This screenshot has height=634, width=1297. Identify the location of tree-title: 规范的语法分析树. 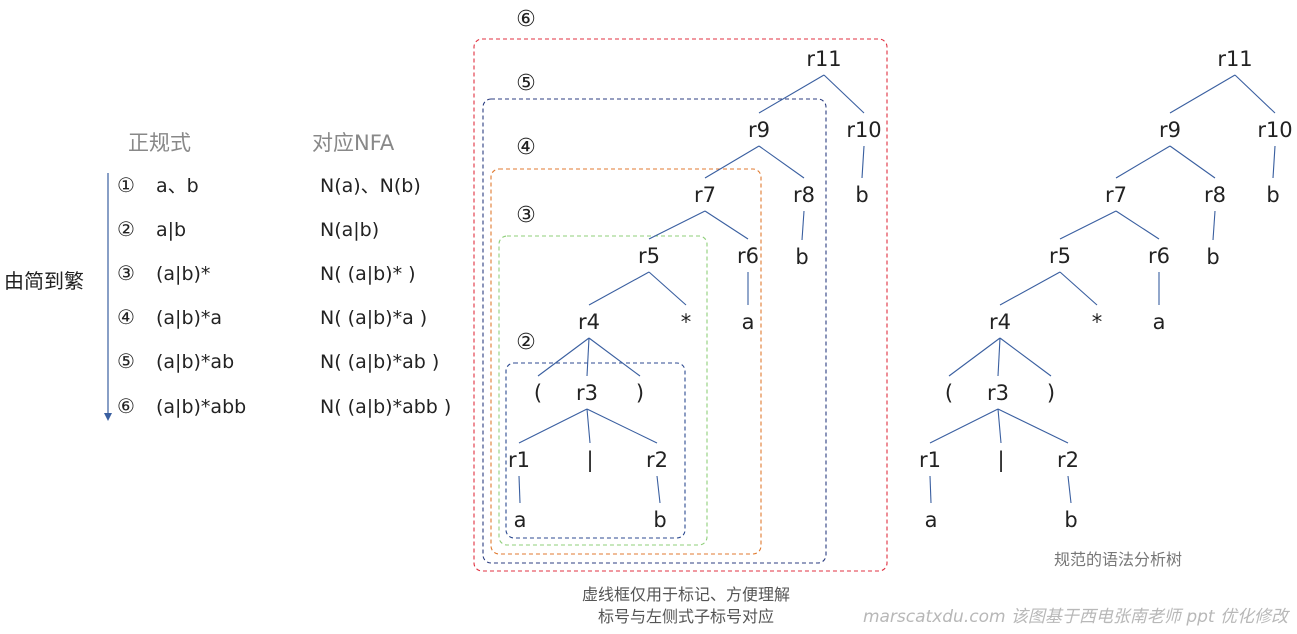
(1118, 559).